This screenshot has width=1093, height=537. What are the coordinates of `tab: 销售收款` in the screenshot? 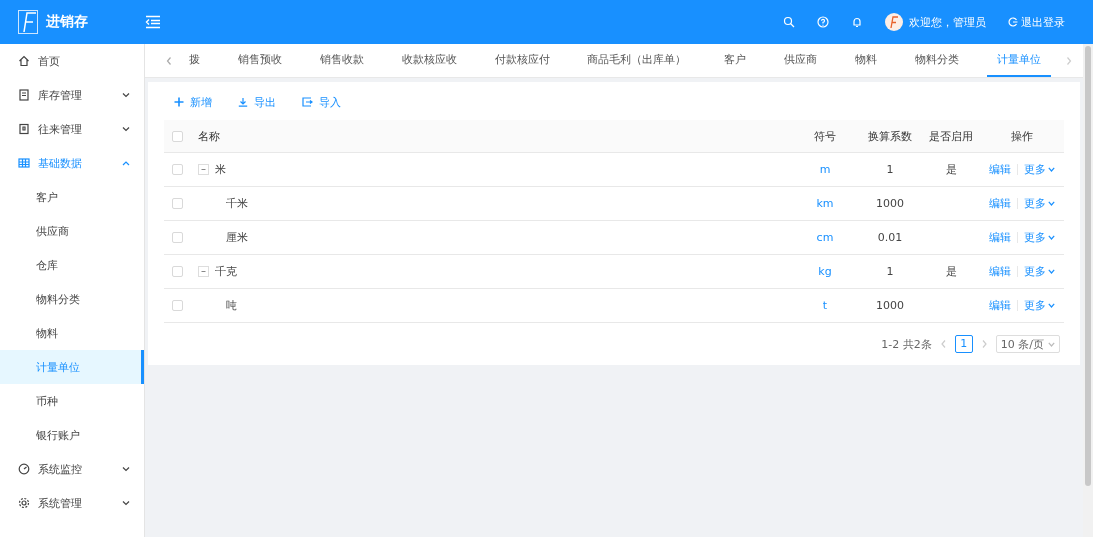 It's located at (341, 60).